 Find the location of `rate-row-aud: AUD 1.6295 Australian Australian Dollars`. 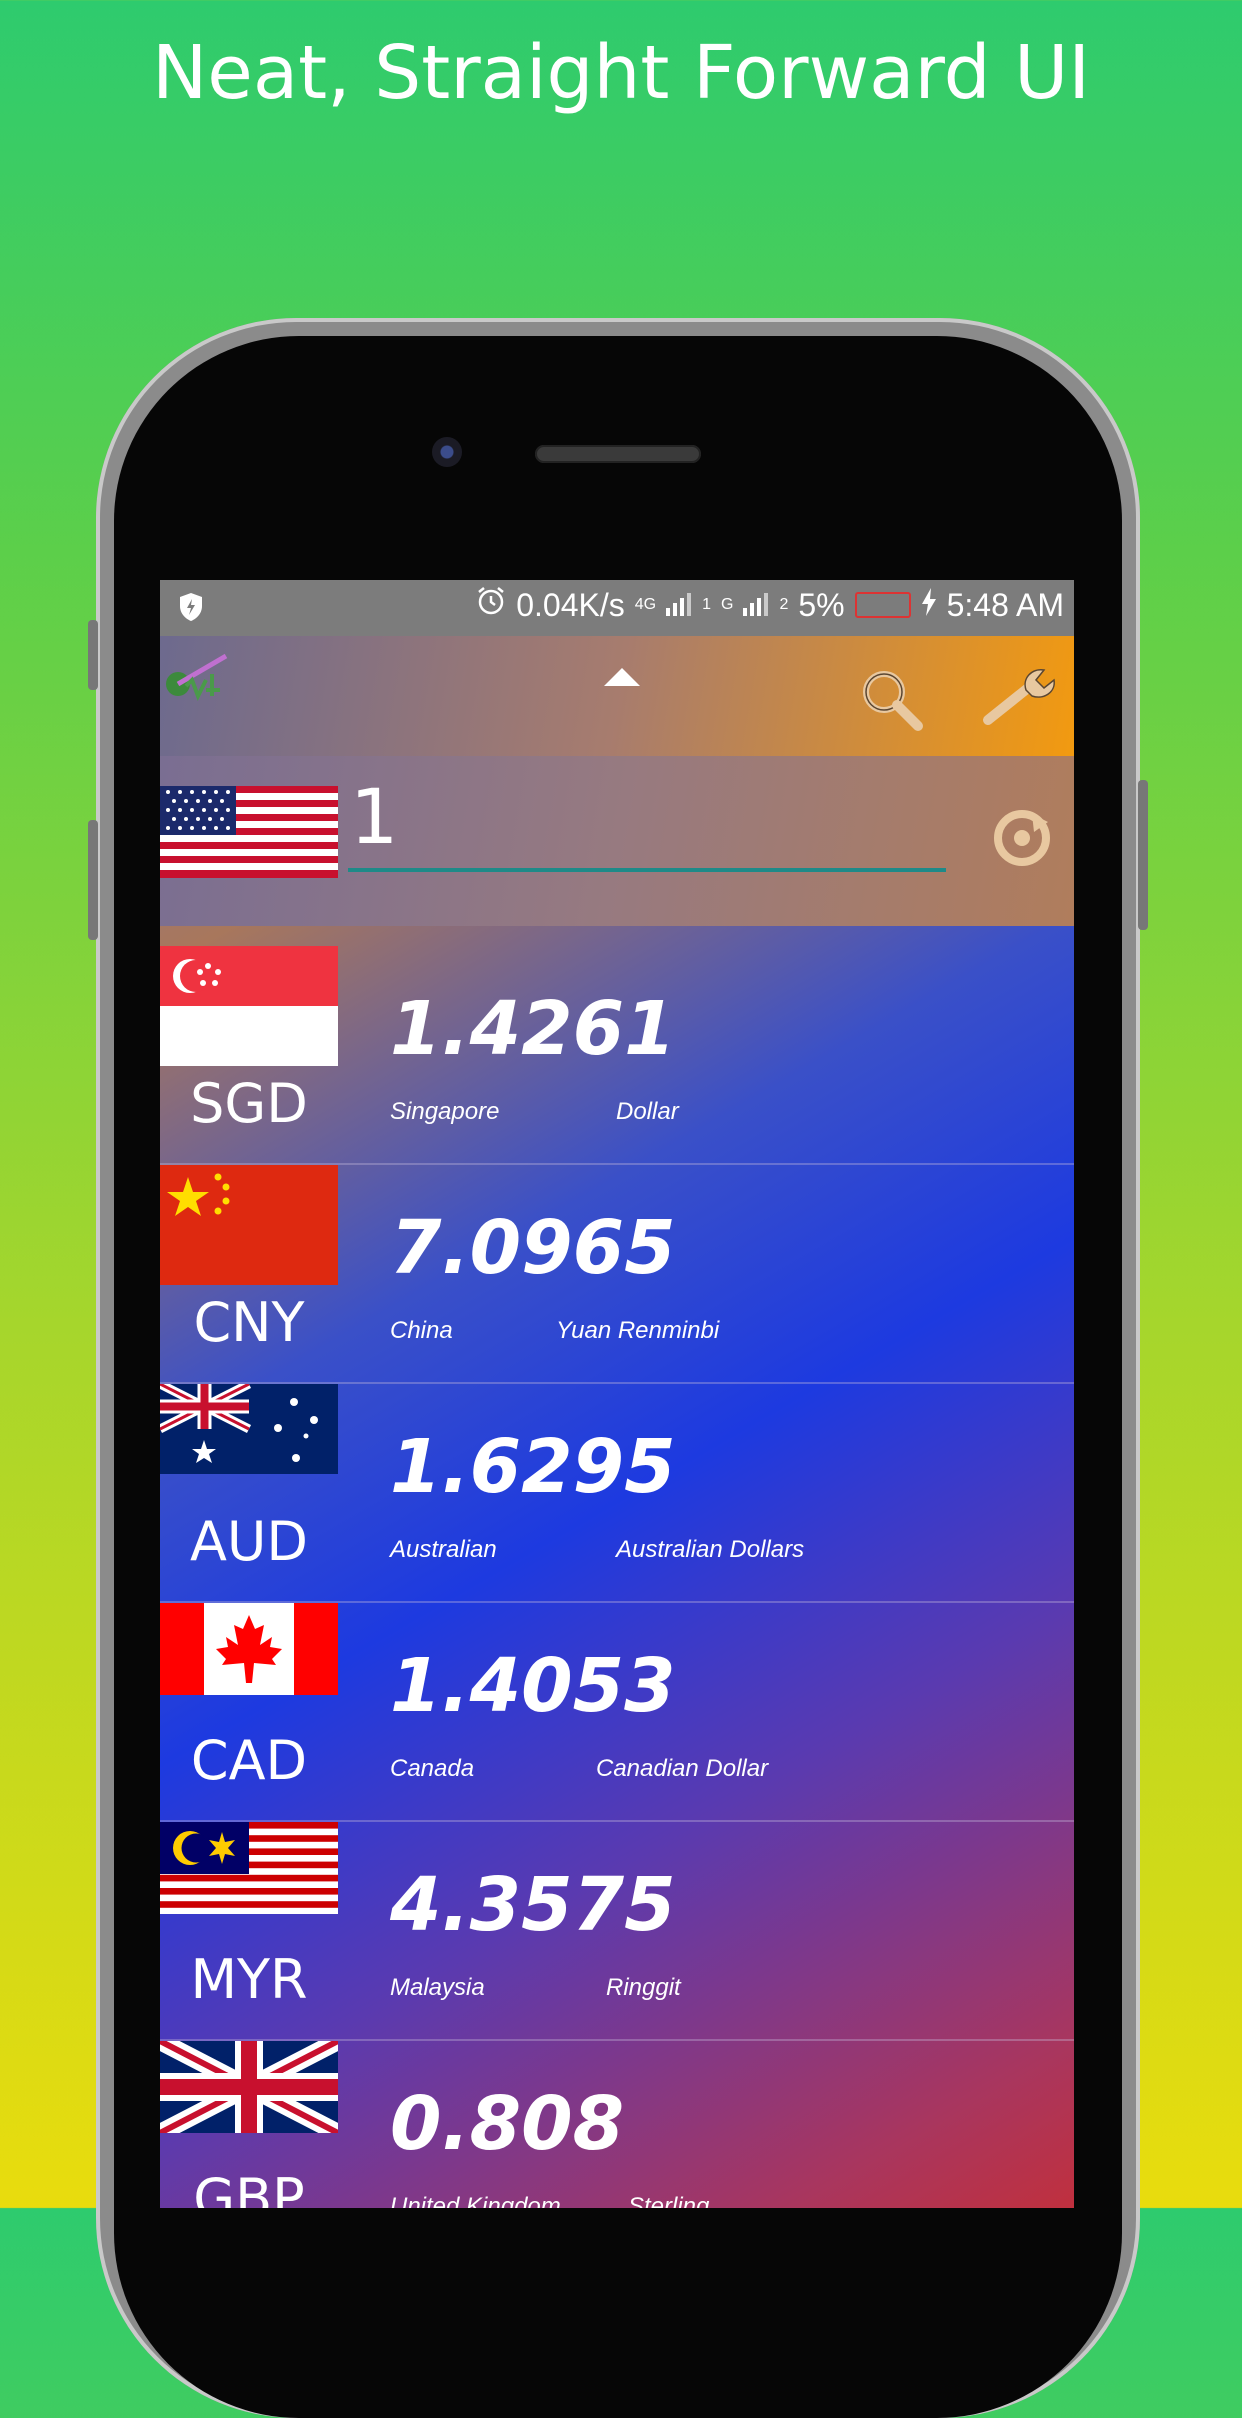

rate-row-aud: AUD 1.6295 Australian Australian Dollars is located at coordinates (617, 1491).